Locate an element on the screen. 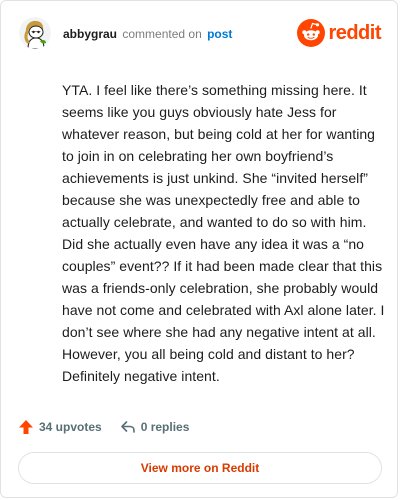 The width and height of the screenshot is (400, 500). comment-author: abbygrau is located at coordinates (90, 34).